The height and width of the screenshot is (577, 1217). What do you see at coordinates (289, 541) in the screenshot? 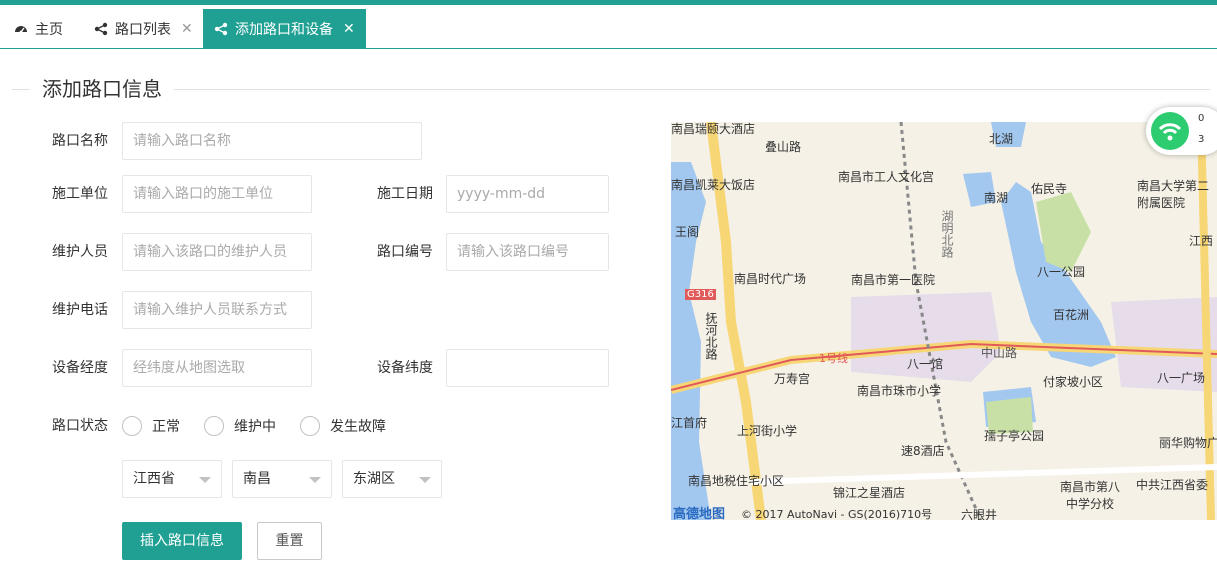
I see `reset-button: 重置` at bounding box center [289, 541].